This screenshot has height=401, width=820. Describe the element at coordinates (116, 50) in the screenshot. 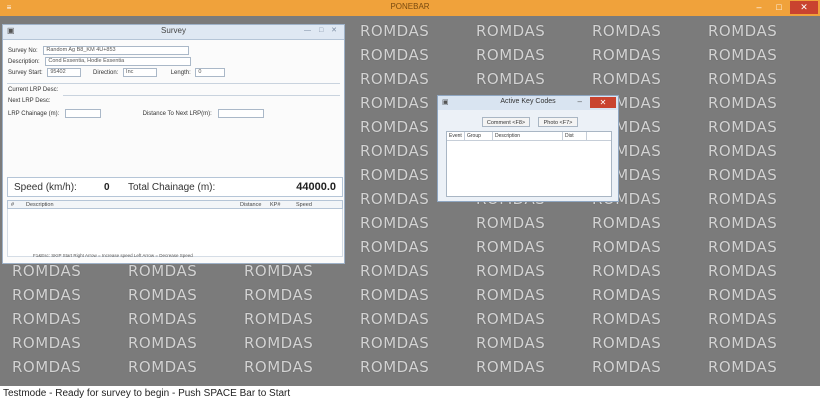

I see `survey-no-field: Random Ag B8_KM 4U+853` at that location.